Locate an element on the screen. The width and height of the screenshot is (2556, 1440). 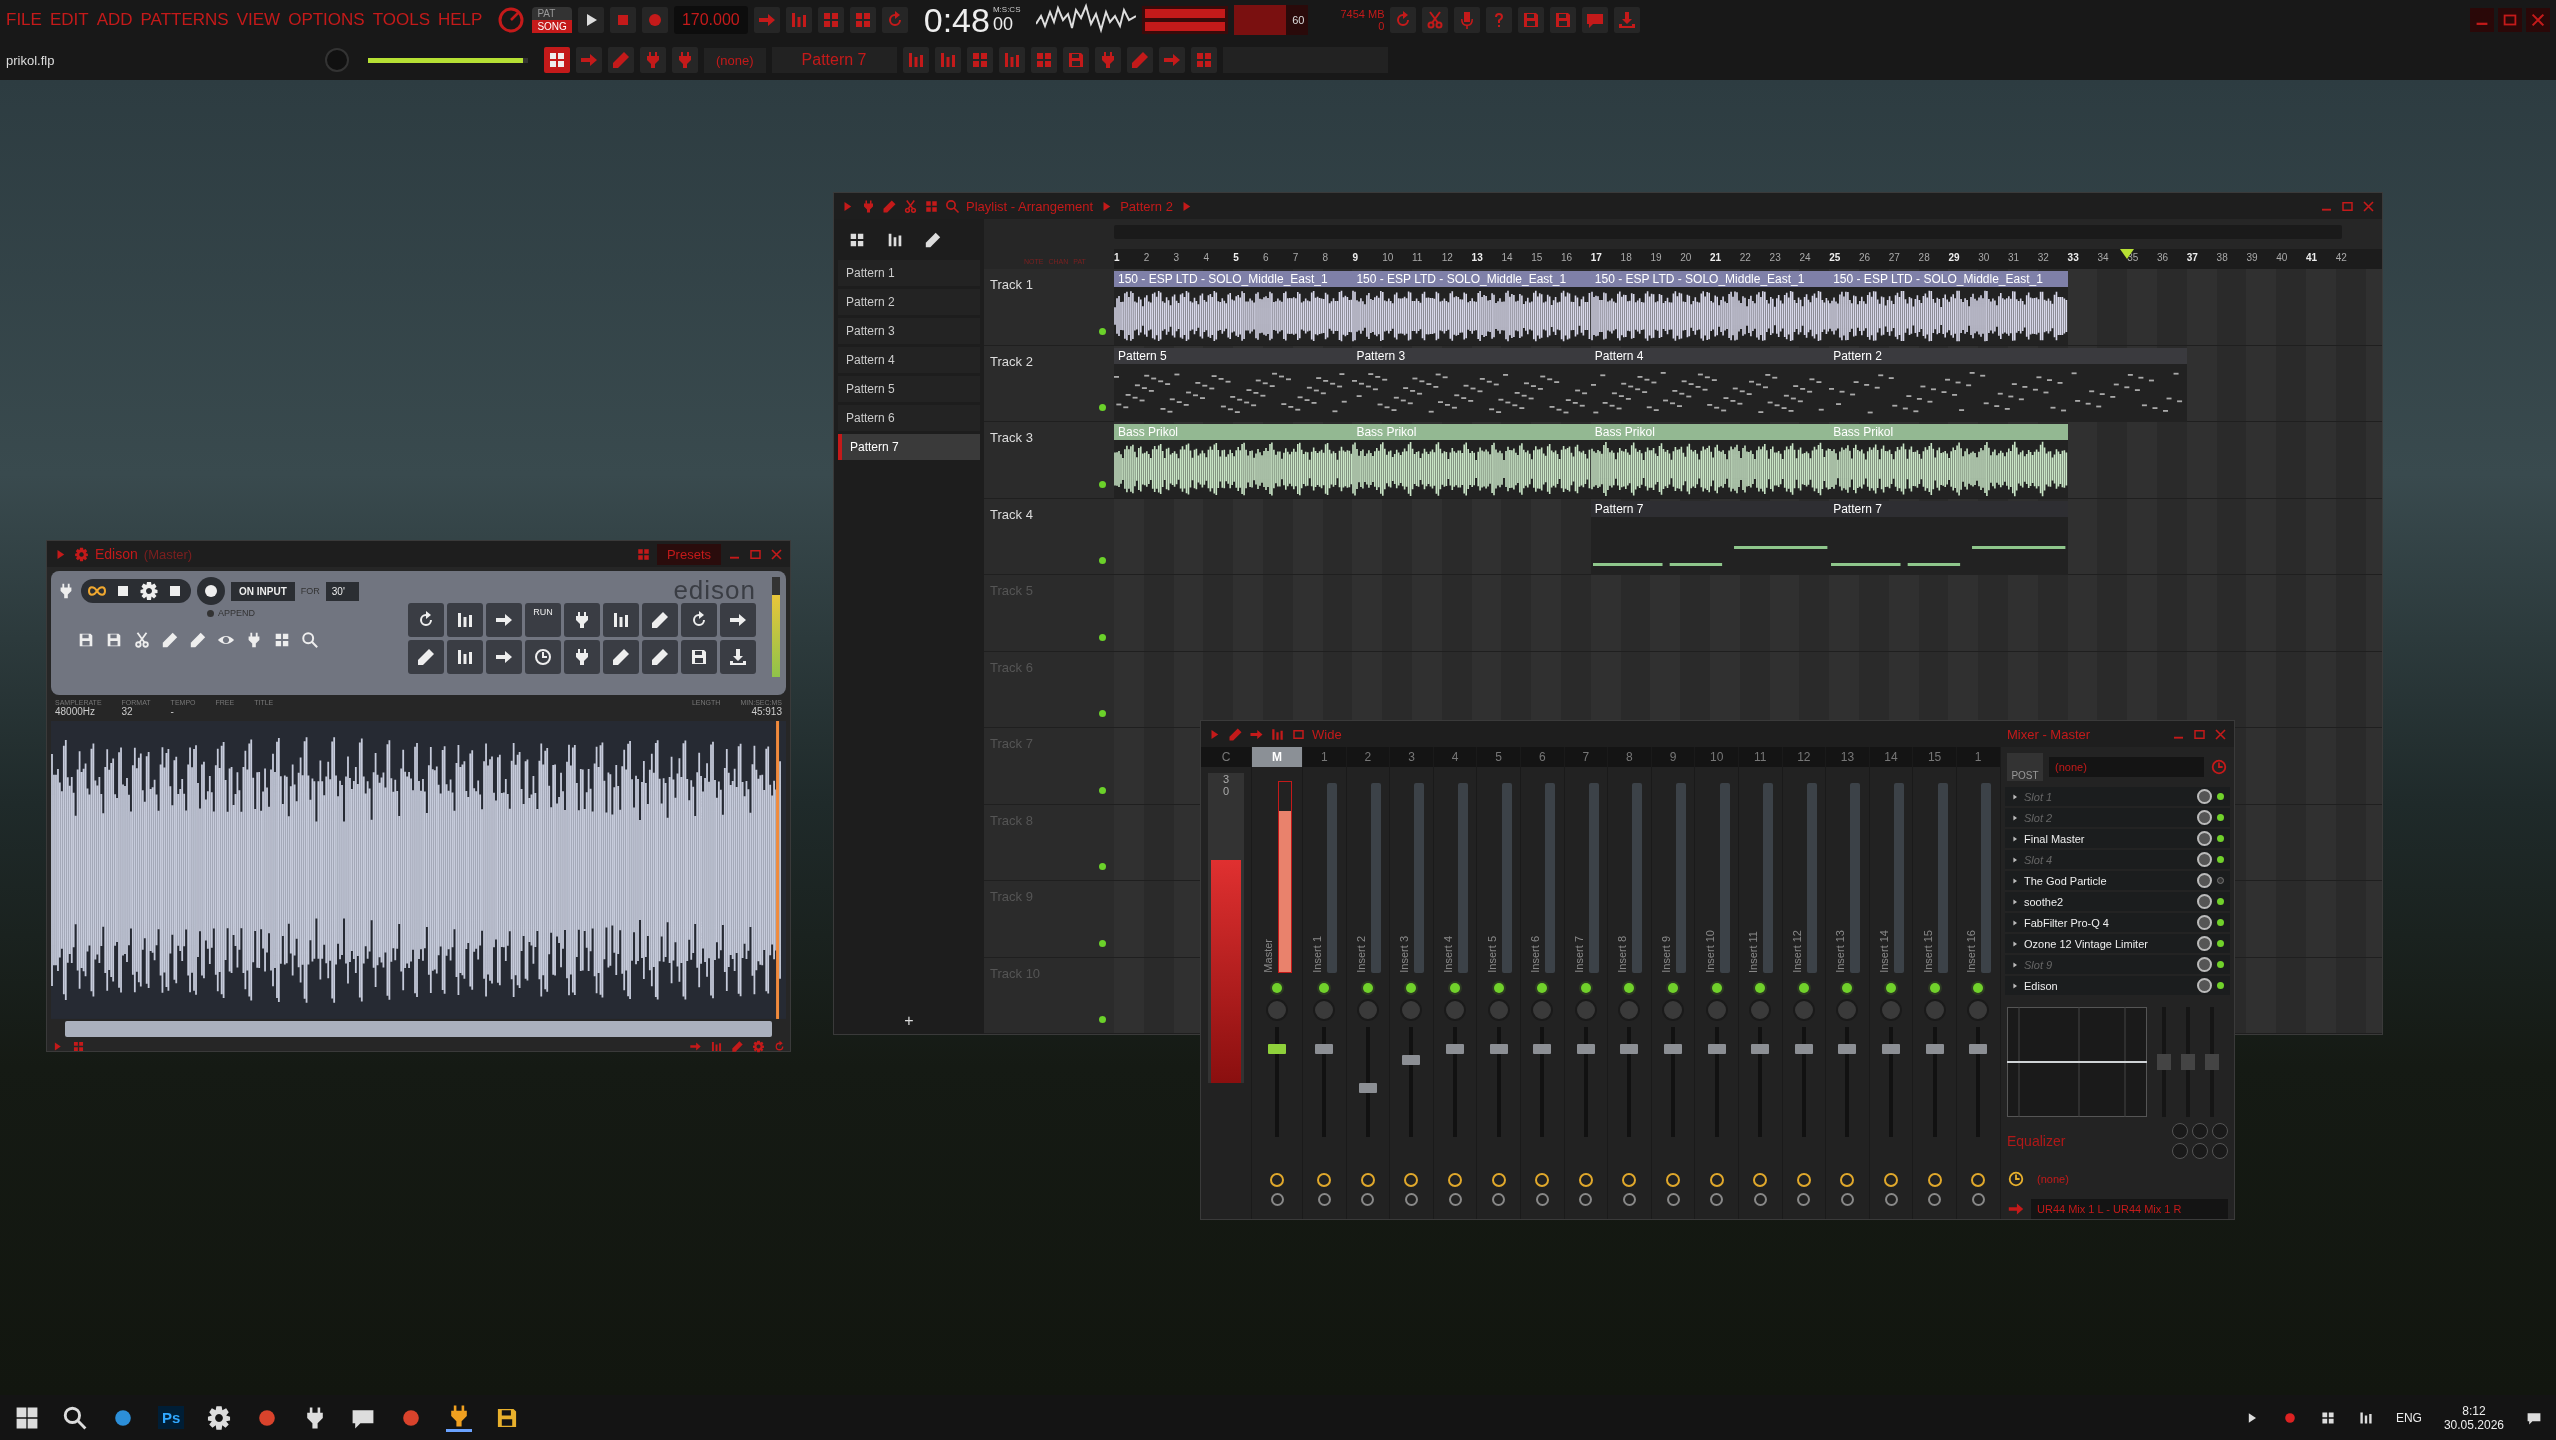
track-header: Track 4 is located at coordinates (1049, 536).